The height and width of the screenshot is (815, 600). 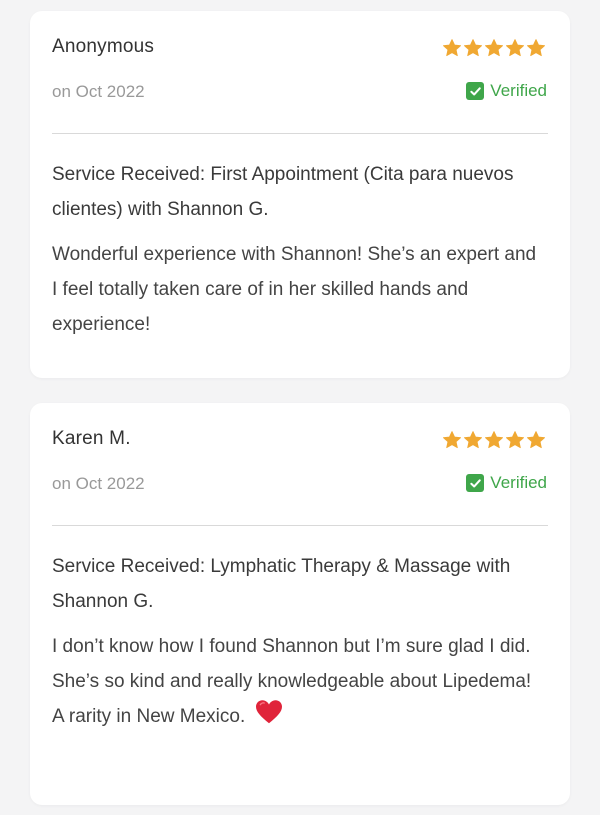 What do you see at coordinates (91, 438) in the screenshot?
I see `reviewer-name: Karen M.` at bounding box center [91, 438].